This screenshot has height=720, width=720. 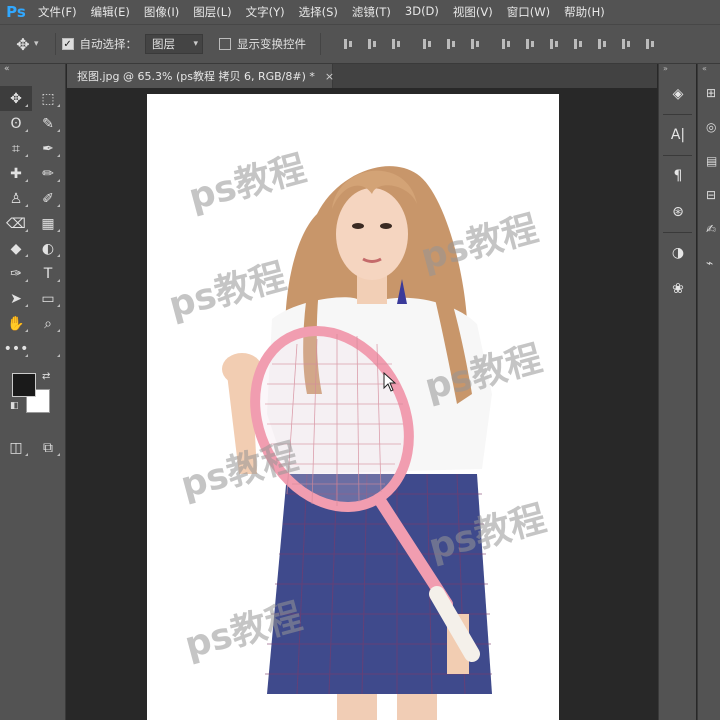 I want to click on menu-item: 选择(S), so click(x=318, y=12).